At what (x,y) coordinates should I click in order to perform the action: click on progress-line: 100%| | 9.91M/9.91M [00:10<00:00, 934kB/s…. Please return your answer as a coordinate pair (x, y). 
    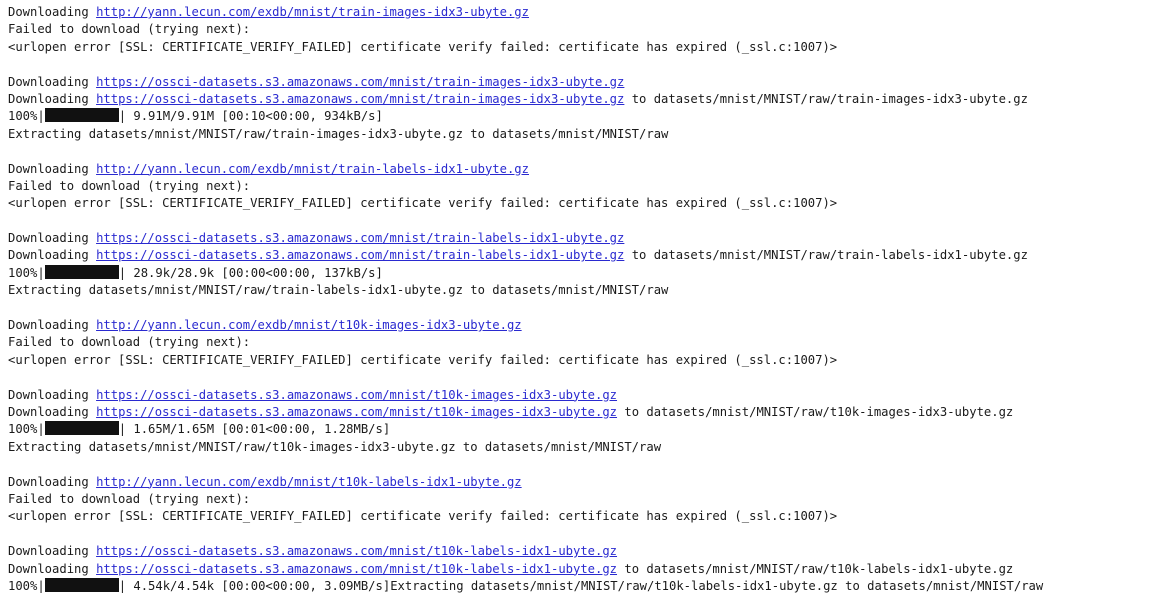
    Looking at the image, I should click on (525, 116).